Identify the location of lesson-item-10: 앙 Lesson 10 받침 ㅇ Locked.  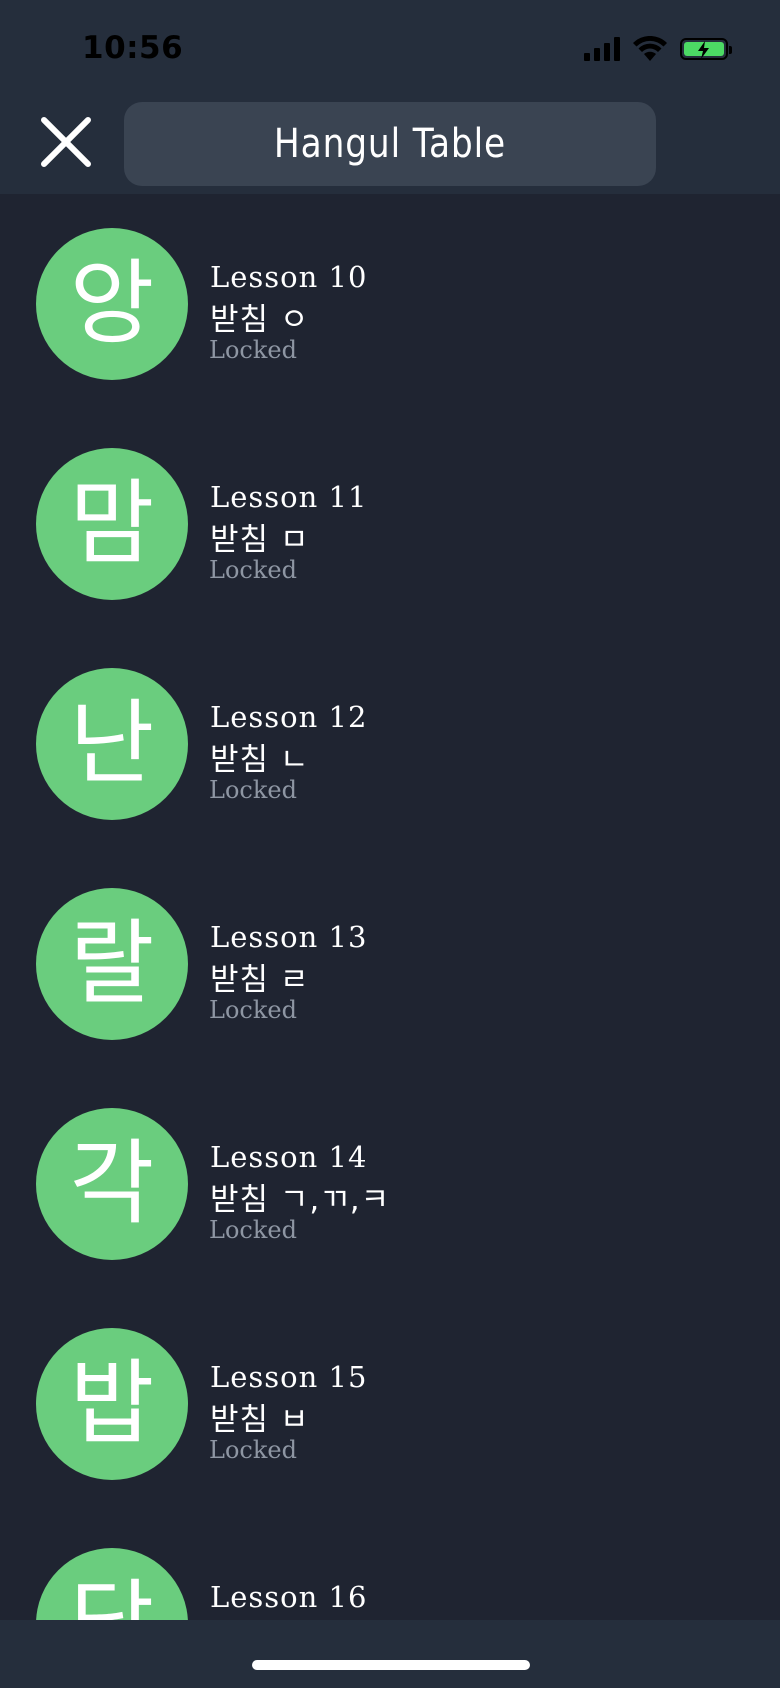
(390, 299).